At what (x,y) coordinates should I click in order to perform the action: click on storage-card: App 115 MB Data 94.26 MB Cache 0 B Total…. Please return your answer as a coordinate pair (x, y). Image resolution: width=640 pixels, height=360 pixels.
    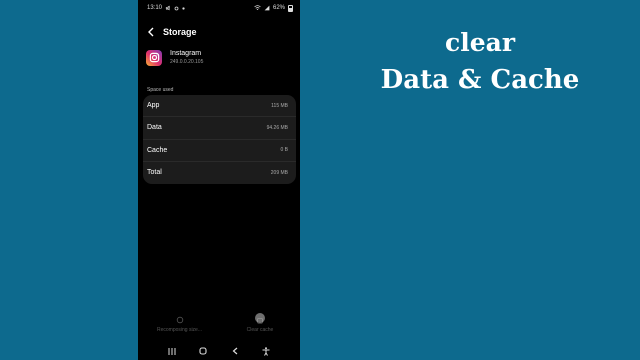
    Looking at the image, I should click on (219, 139).